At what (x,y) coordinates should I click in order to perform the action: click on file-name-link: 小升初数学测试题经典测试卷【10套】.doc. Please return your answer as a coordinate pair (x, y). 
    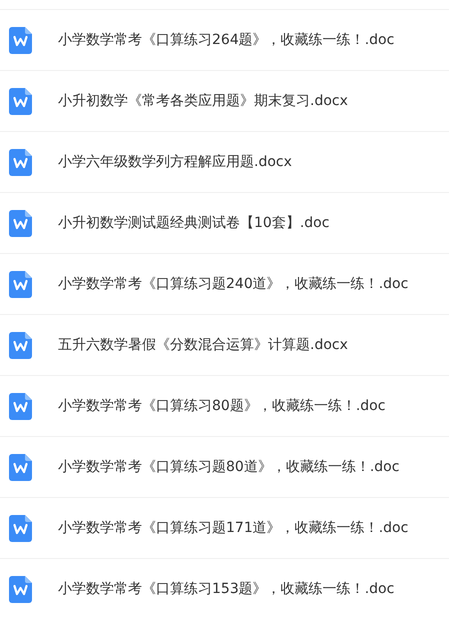
    Looking at the image, I should click on (194, 223).